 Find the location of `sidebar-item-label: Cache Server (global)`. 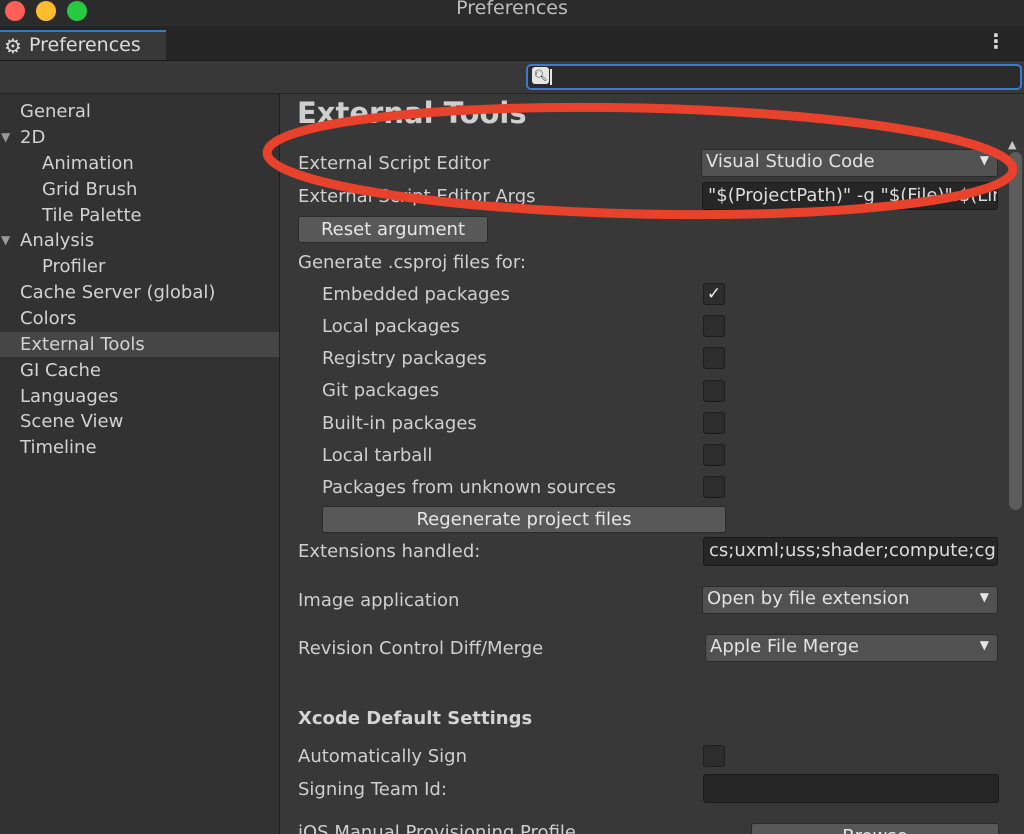

sidebar-item-label: Cache Server (global) is located at coordinates (118, 292).